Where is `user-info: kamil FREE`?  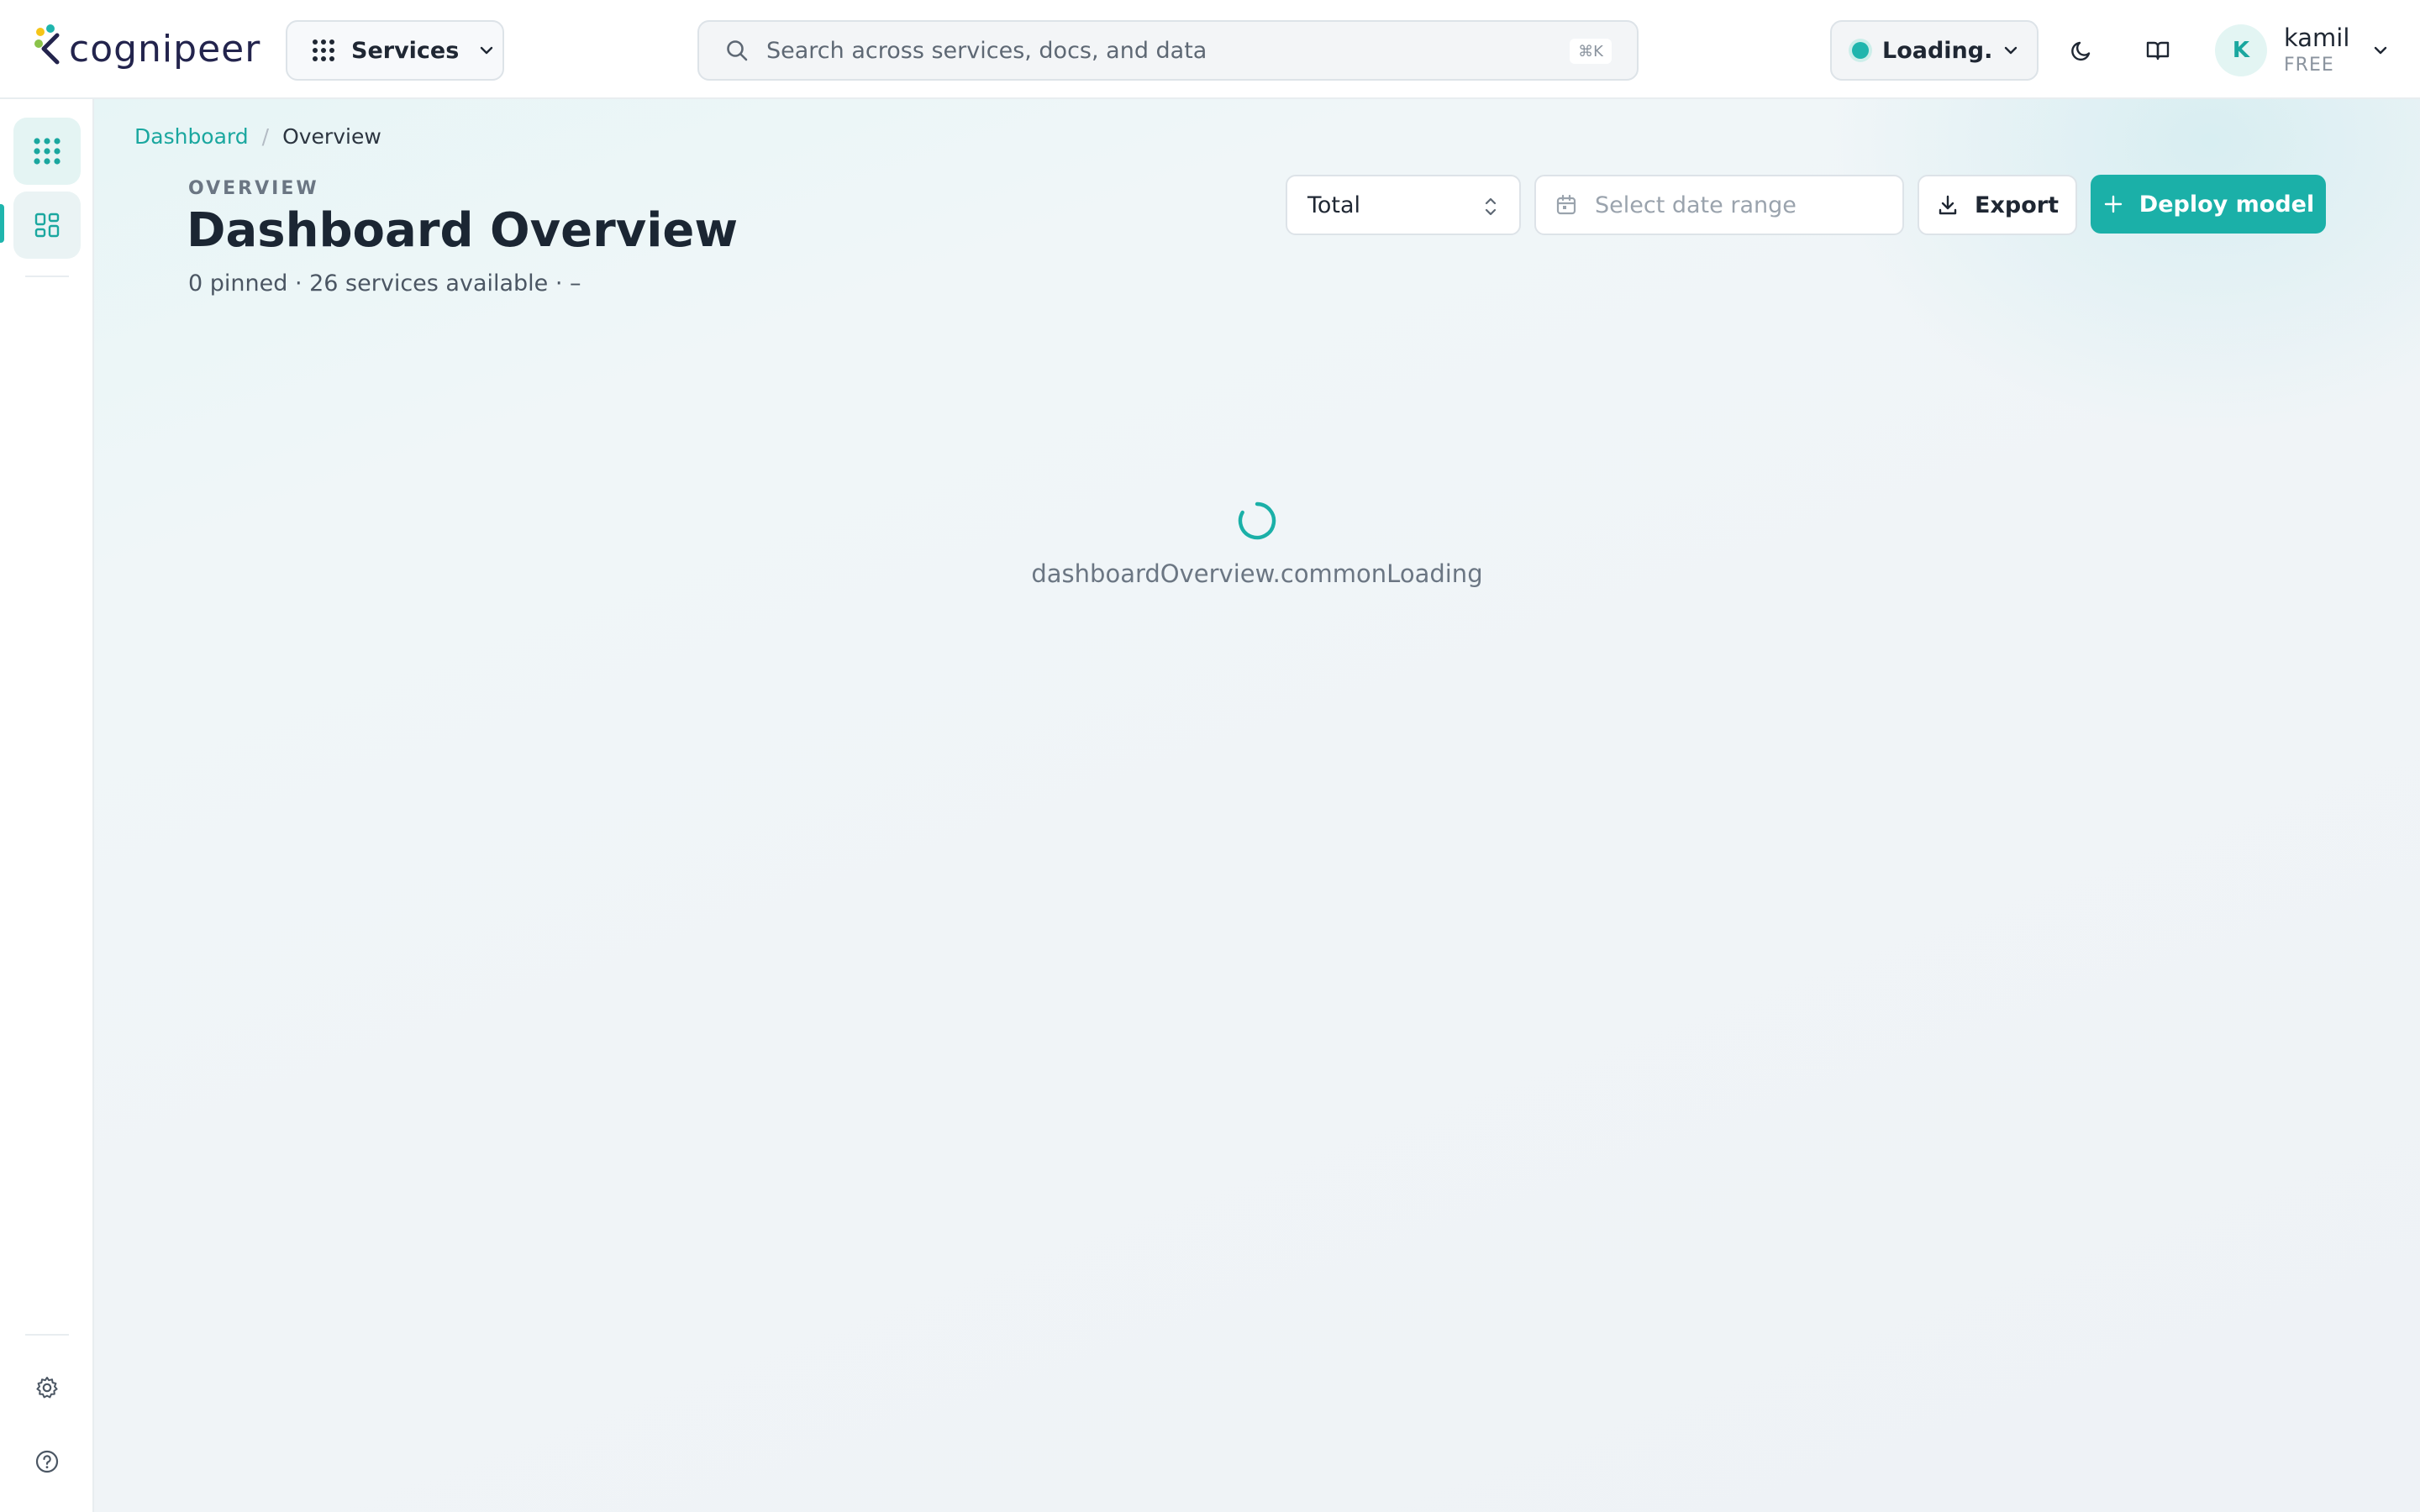
user-info: kamil FREE is located at coordinates (2316, 50).